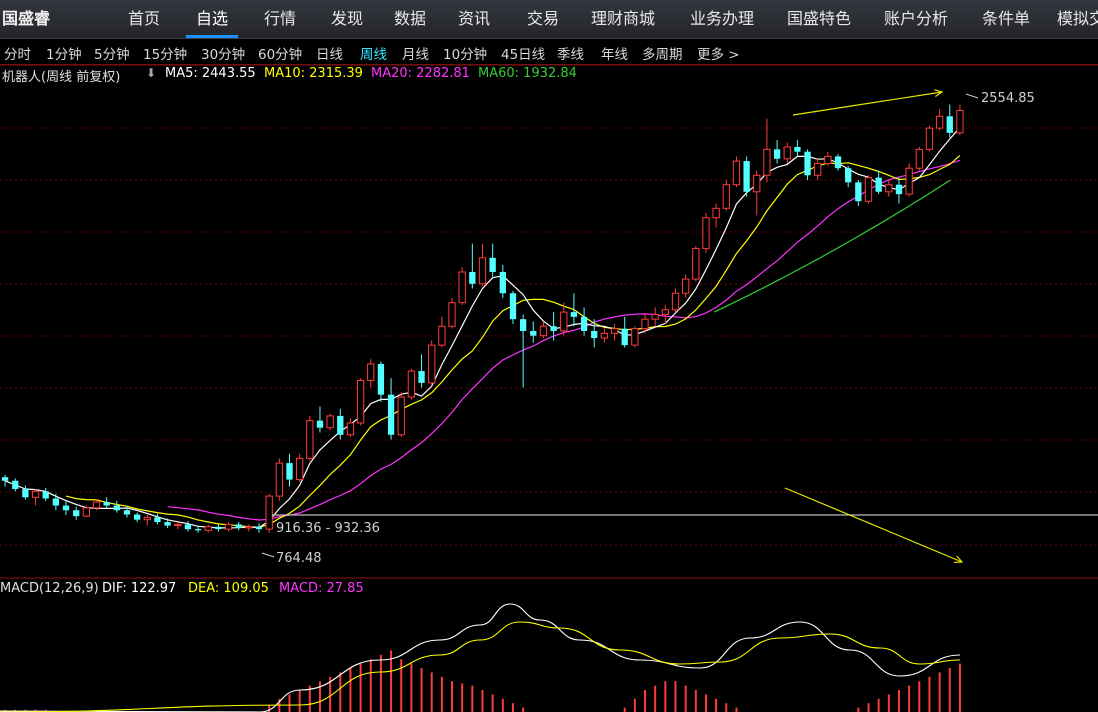 The width and height of the screenshot is (1098, 712). What do you see at coordinates (280, 53) in the screenshot?
I see `period-5: 60分钟` at bounding box center [280, 53].